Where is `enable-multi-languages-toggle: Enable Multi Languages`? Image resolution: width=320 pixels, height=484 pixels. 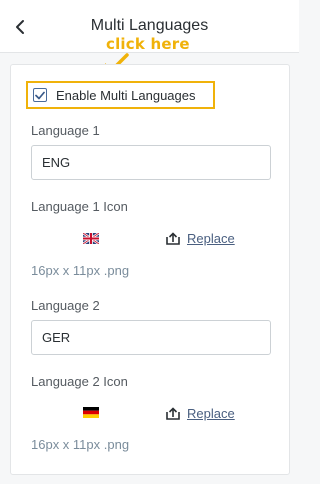 enable-multi-languages-toggle: Enable Multi Languages is located at coordinates (120, 95).